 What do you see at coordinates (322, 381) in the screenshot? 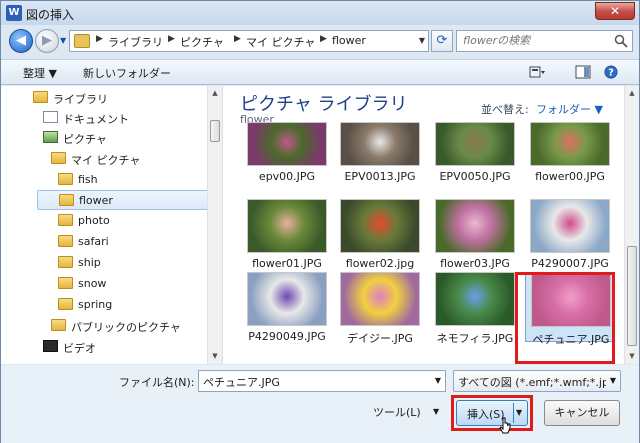
I see `filename-input: ペチュニア.JPG ▼` at bounding box center [322, 381].